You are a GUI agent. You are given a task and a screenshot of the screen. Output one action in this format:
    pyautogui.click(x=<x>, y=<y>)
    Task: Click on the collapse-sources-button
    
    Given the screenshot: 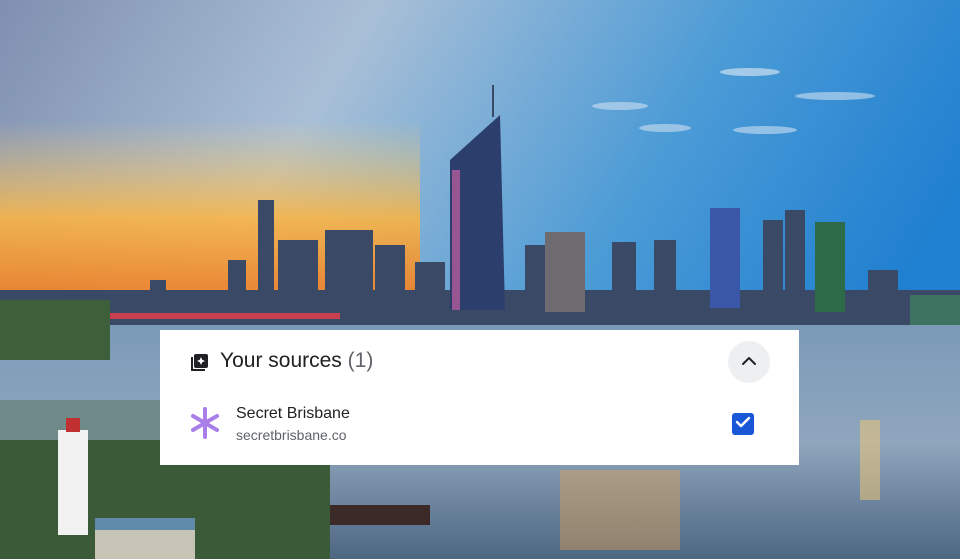 What is the action you would take?
    pyautogui.click(x=749, y=362)
    